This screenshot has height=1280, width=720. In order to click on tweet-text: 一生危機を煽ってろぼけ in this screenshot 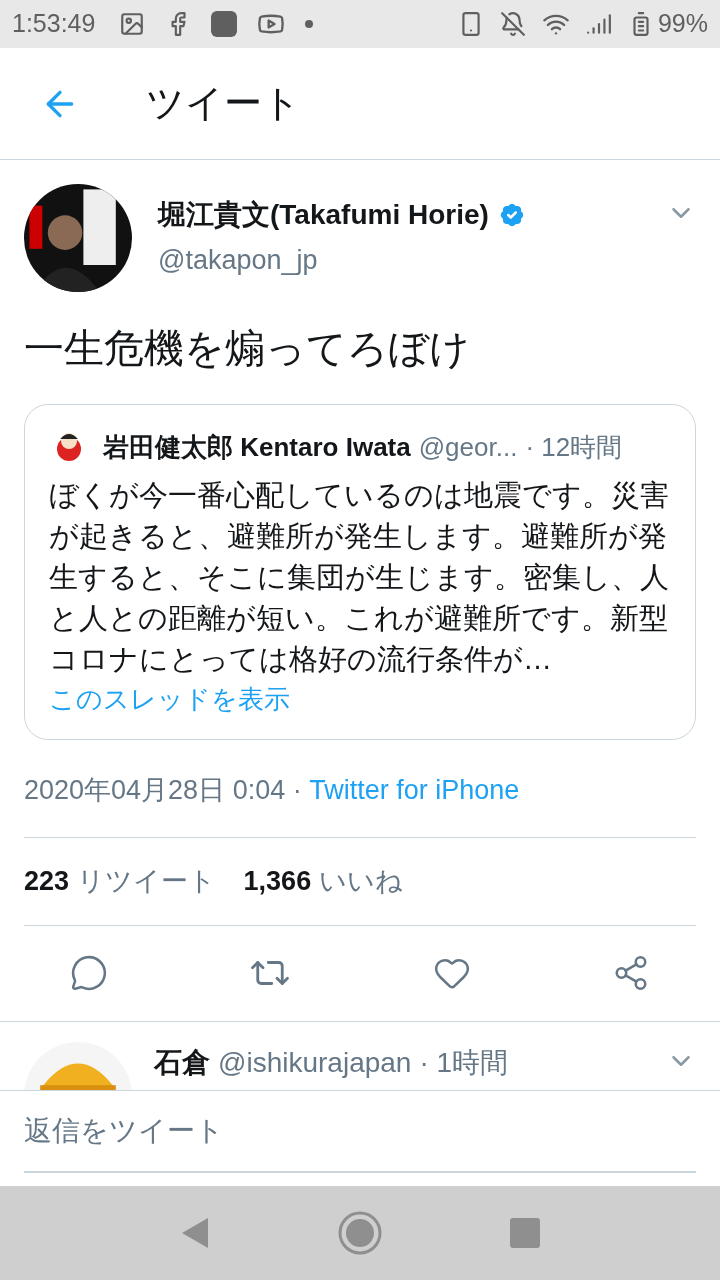, I will do `click(247, 348)`.